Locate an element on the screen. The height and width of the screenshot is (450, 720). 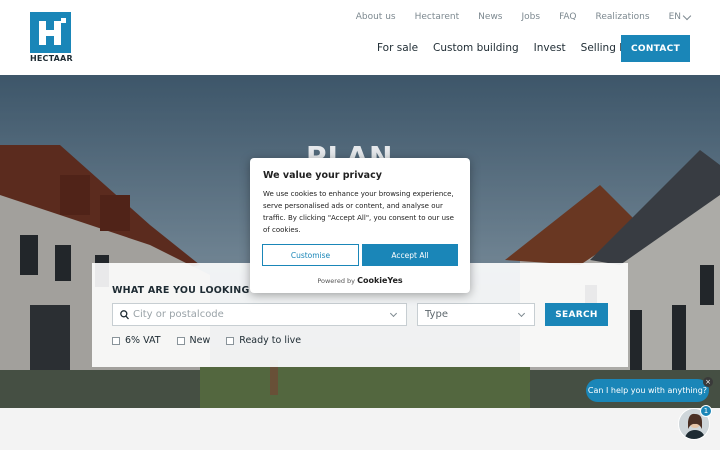
nav-custom-building: Custom building is located at coordinates (476, 48).